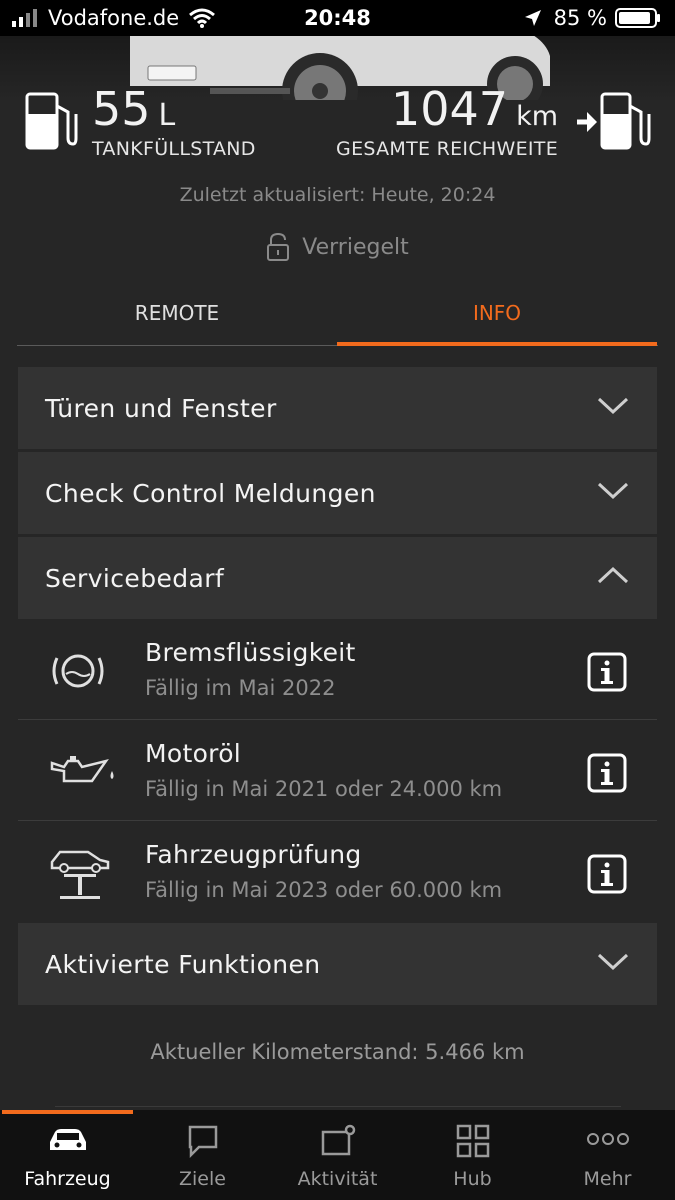  I want to click on tab-info: INFO, so click(497, 318).